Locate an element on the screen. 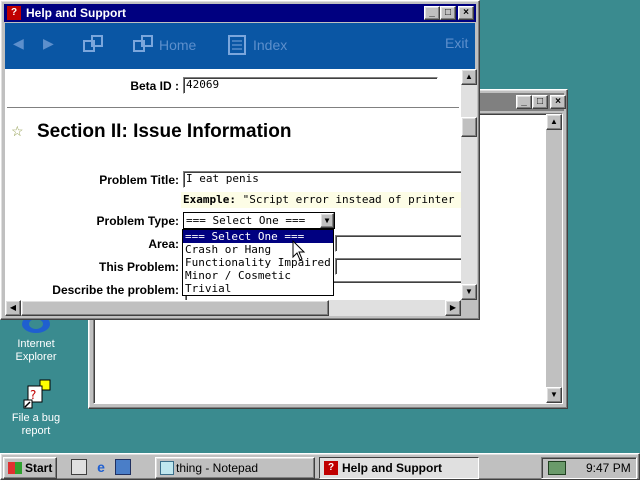 The height and width of the screenshot is (480, 640). task-button-help-and-support: ? Help and Support is located at coordinates (399, 468).